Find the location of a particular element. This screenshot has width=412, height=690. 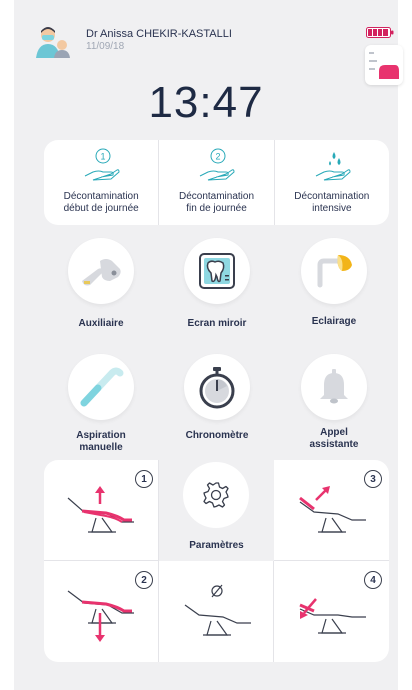

auxiliaire-circle is located at coordinates (101, 271).